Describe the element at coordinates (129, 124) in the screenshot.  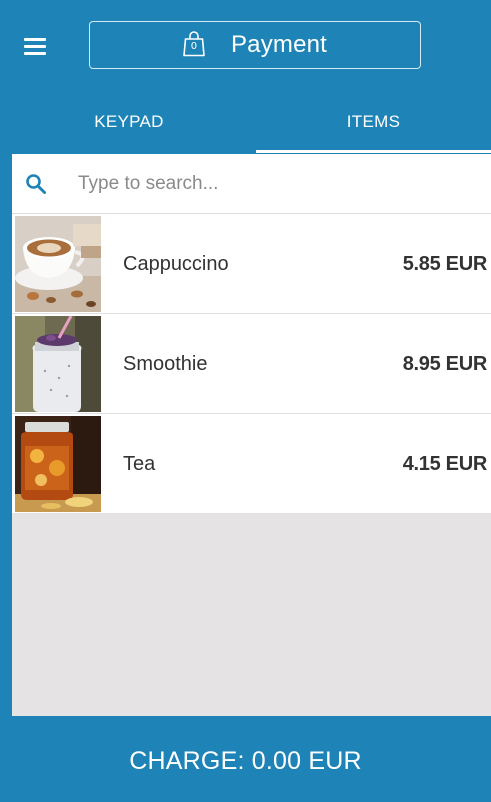
I see `tab-keypad: KEYPAD` at that location.